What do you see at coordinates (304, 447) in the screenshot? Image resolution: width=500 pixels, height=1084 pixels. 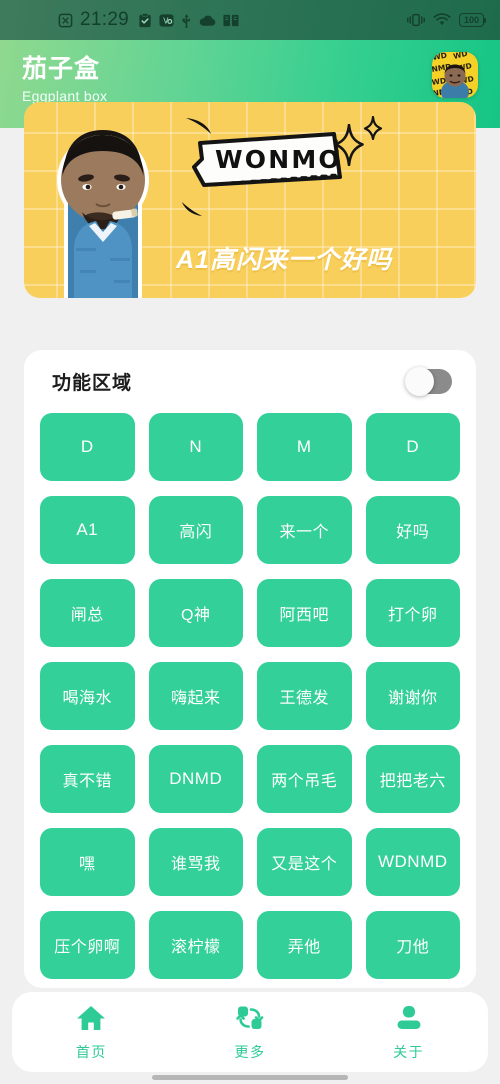 I see `function-tile: M` at bounding box center [304, 447].